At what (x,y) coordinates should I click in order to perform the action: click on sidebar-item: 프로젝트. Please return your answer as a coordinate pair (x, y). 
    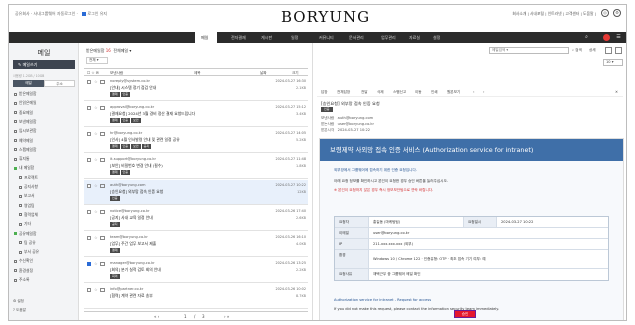
    Looking at the image, I should click on (28, 178).